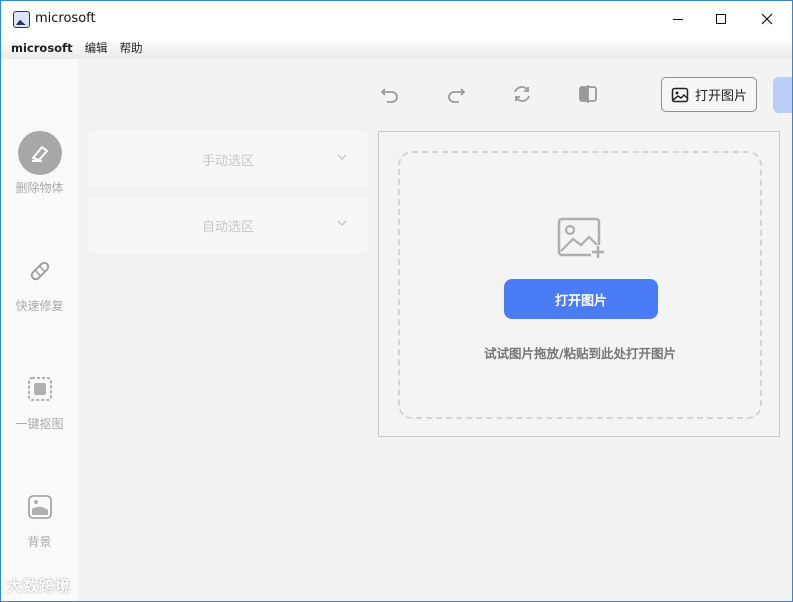  I want to click on tool-sidebar: 删除物体 快速修复 一键抠图 背景, so click(39, 330).